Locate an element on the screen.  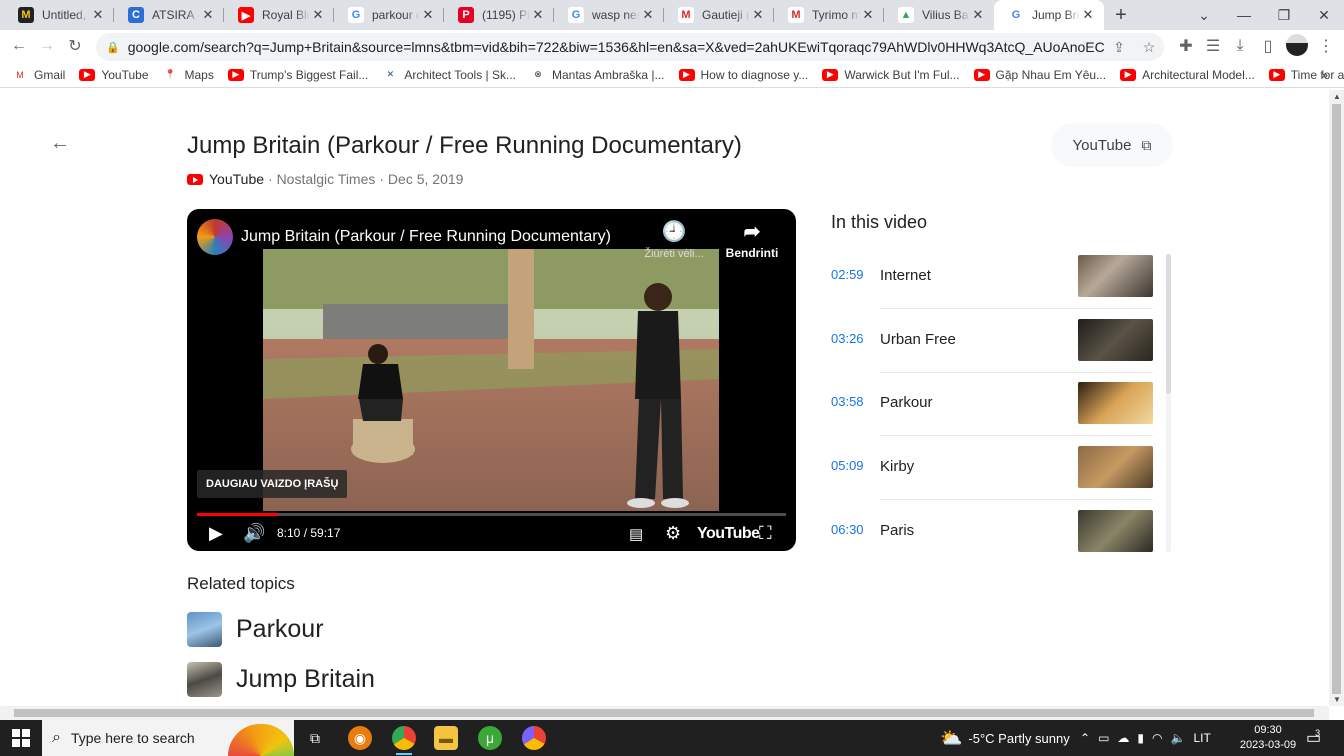
browser-tab: M Tyrimo met✕ is located at coordinates (829, 15).